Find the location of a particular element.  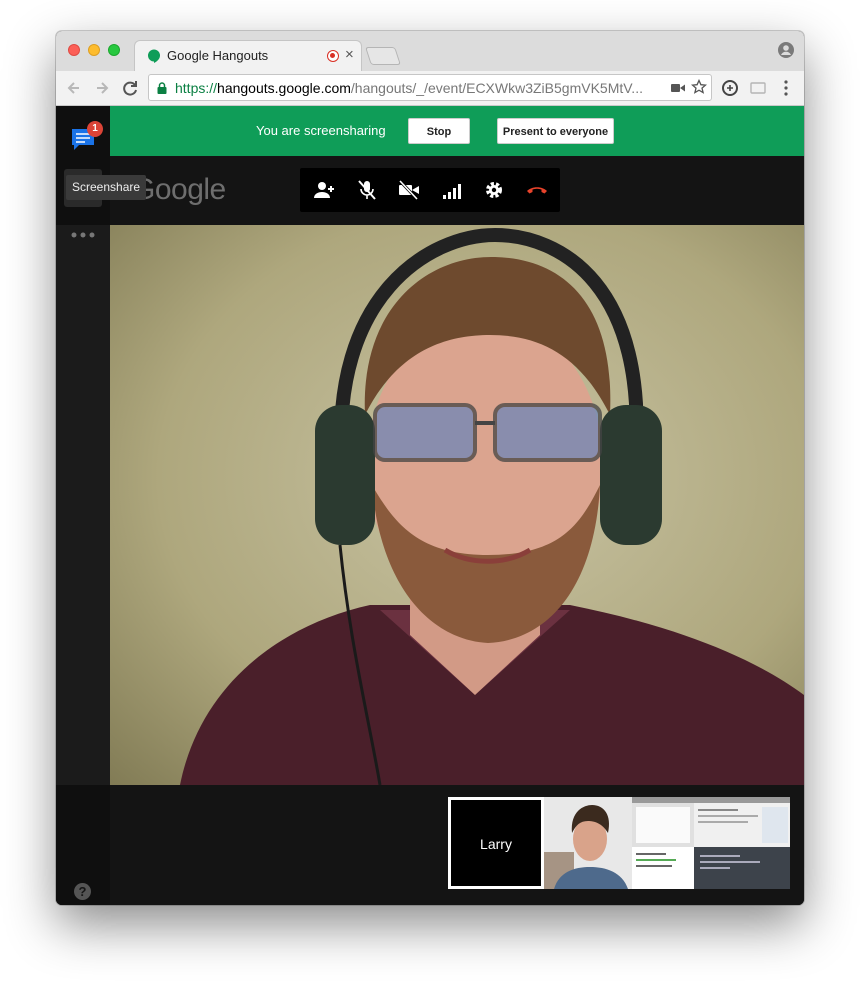

window-close-button is located at coordinates (74, 50).